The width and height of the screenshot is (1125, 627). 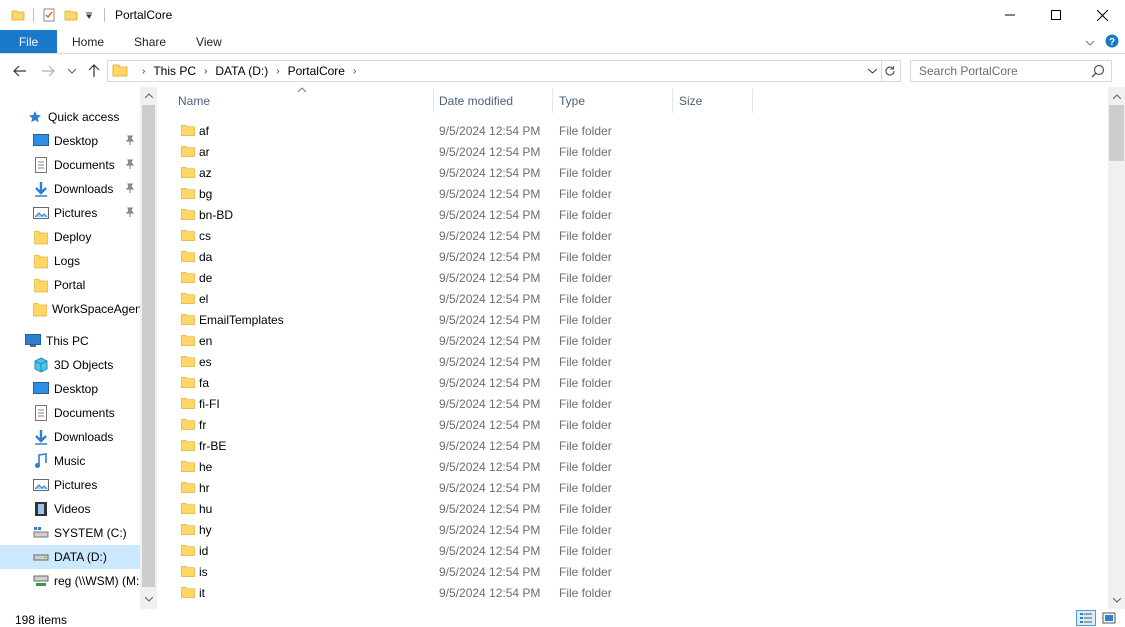 I want to click on forward-button, so click(x=48, y=71).